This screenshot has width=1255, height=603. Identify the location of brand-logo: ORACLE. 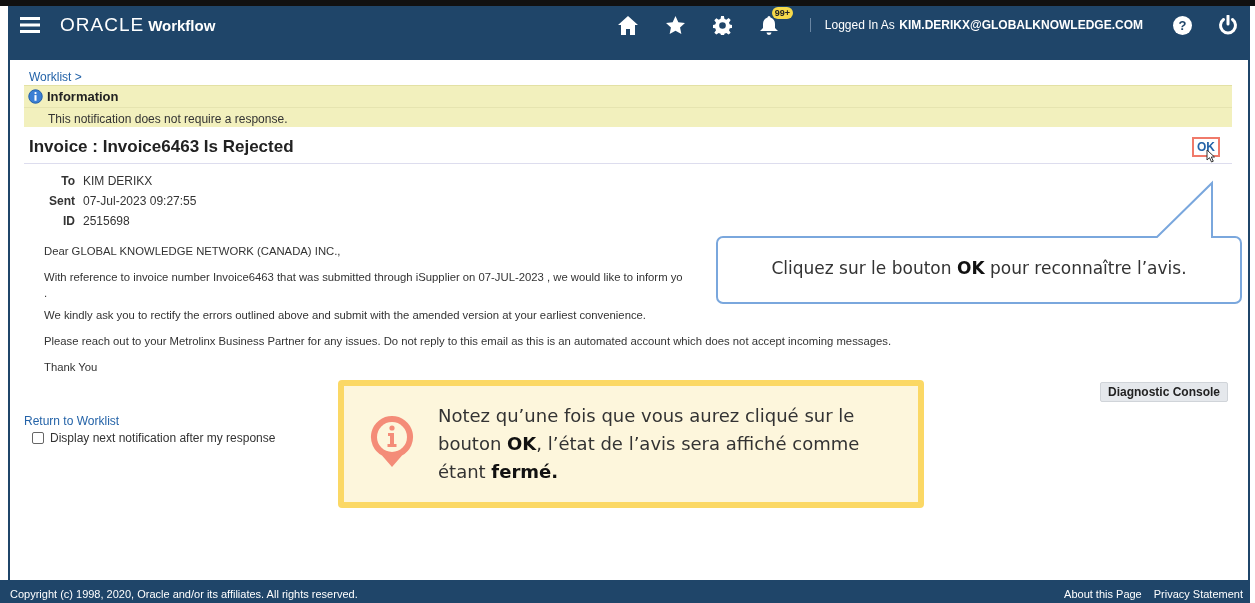
(102, 25).